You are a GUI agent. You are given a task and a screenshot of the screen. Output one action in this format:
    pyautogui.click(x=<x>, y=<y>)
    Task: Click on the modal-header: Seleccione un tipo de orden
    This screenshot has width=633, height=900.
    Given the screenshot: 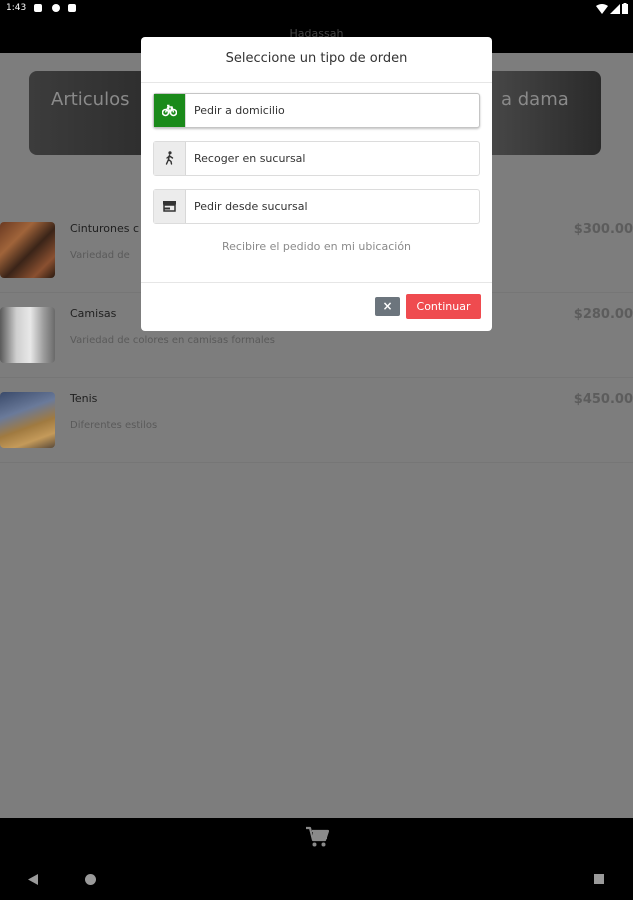 What is the action you would take?
    pyautogui.click(x=316, y=60)
    